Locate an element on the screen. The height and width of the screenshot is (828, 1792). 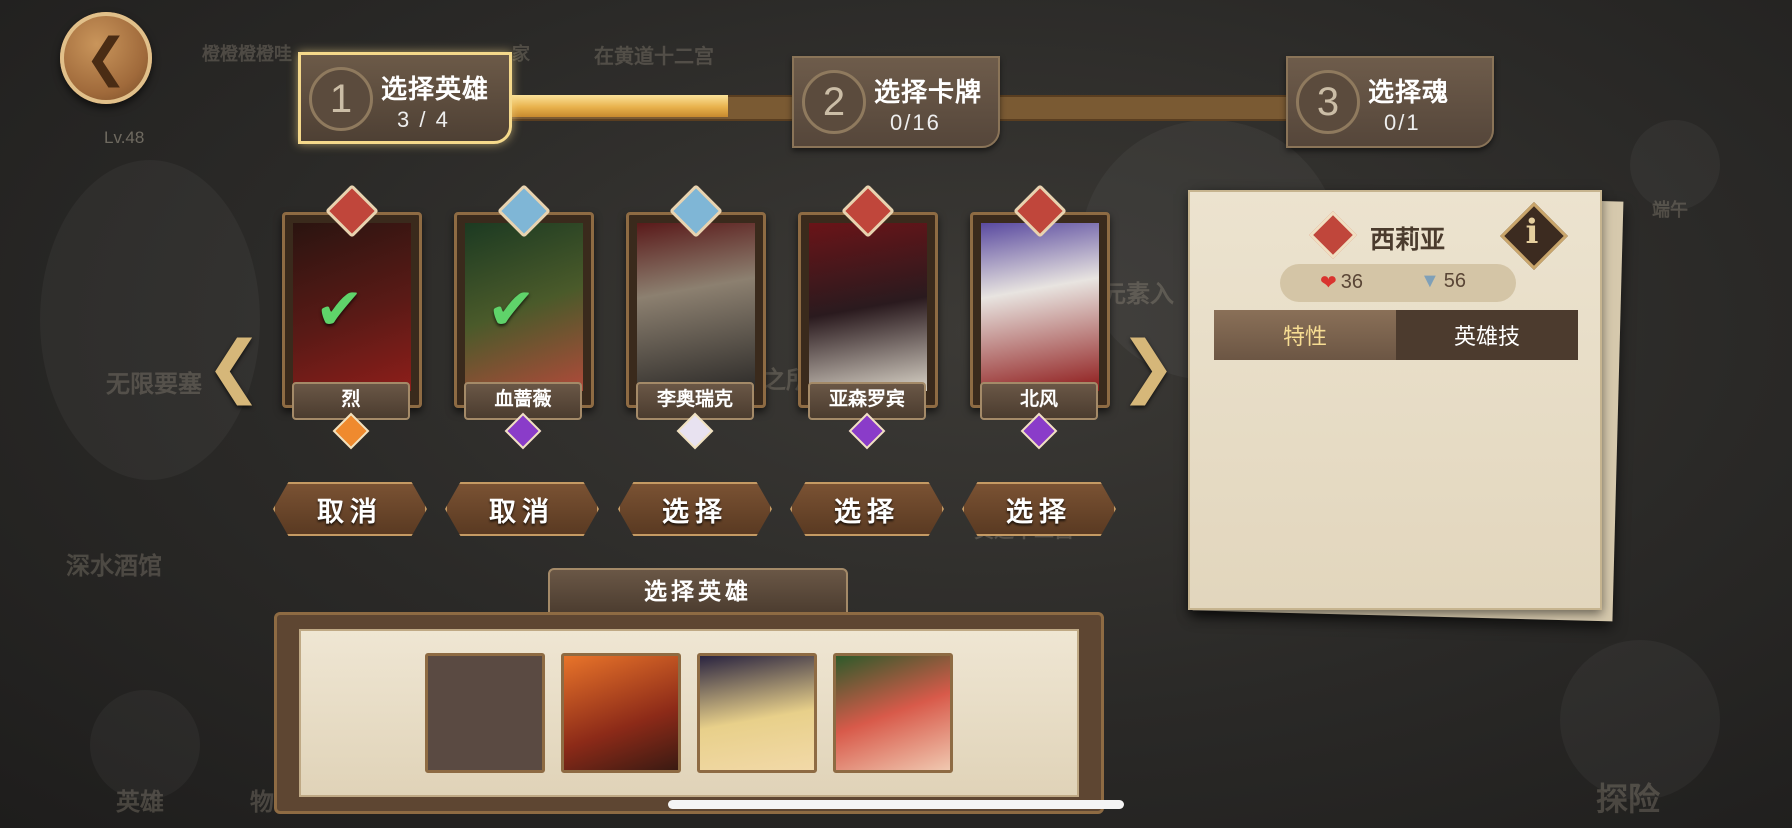
empty-hero-slot is located at coordinates (485, 713).